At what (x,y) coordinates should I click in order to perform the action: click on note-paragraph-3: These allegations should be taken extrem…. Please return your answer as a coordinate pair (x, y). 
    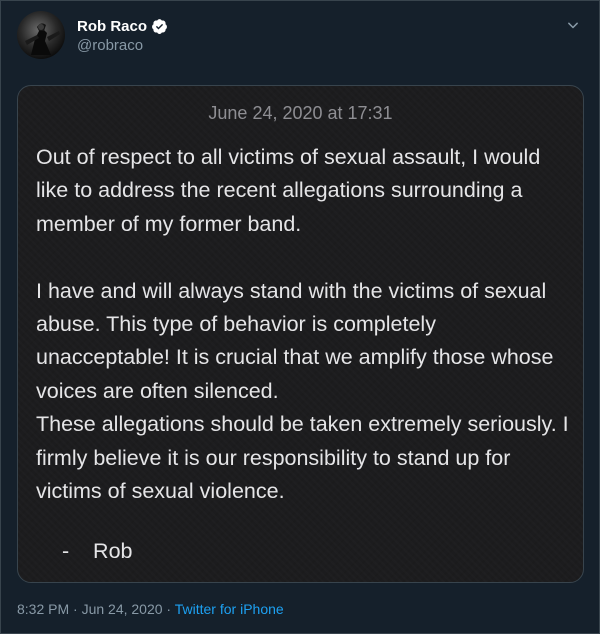
    Looking at the image, I should click on (305, 458).